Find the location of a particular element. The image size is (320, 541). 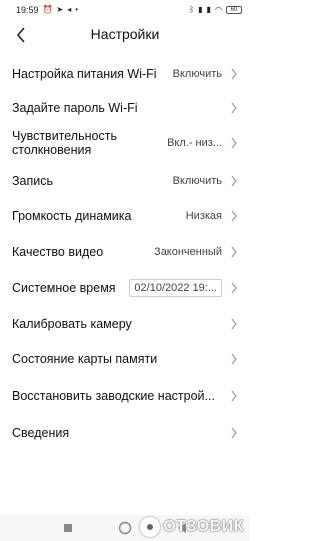

setting-label: Калибровать камеру is located at coordinates (72, 324).